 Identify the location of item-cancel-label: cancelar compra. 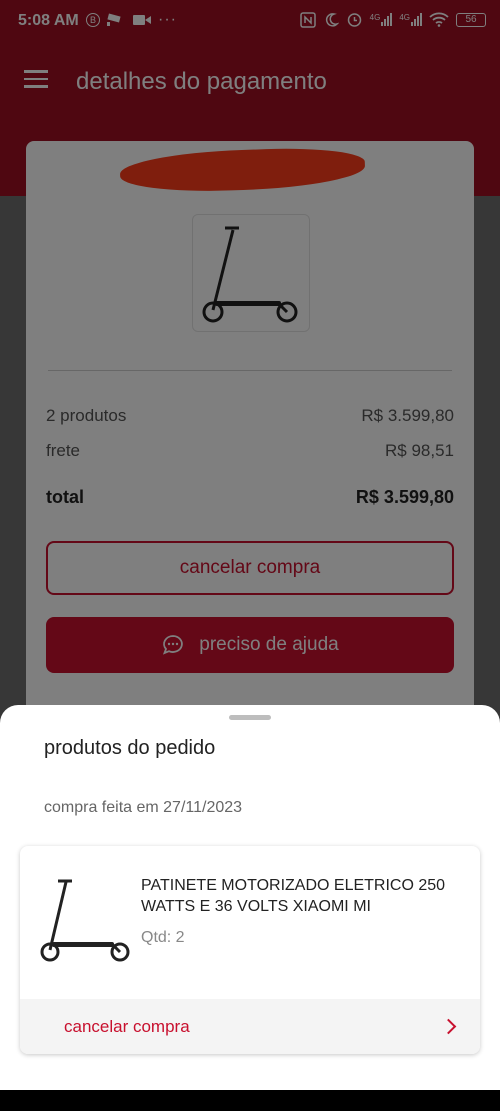
(127, 1026).